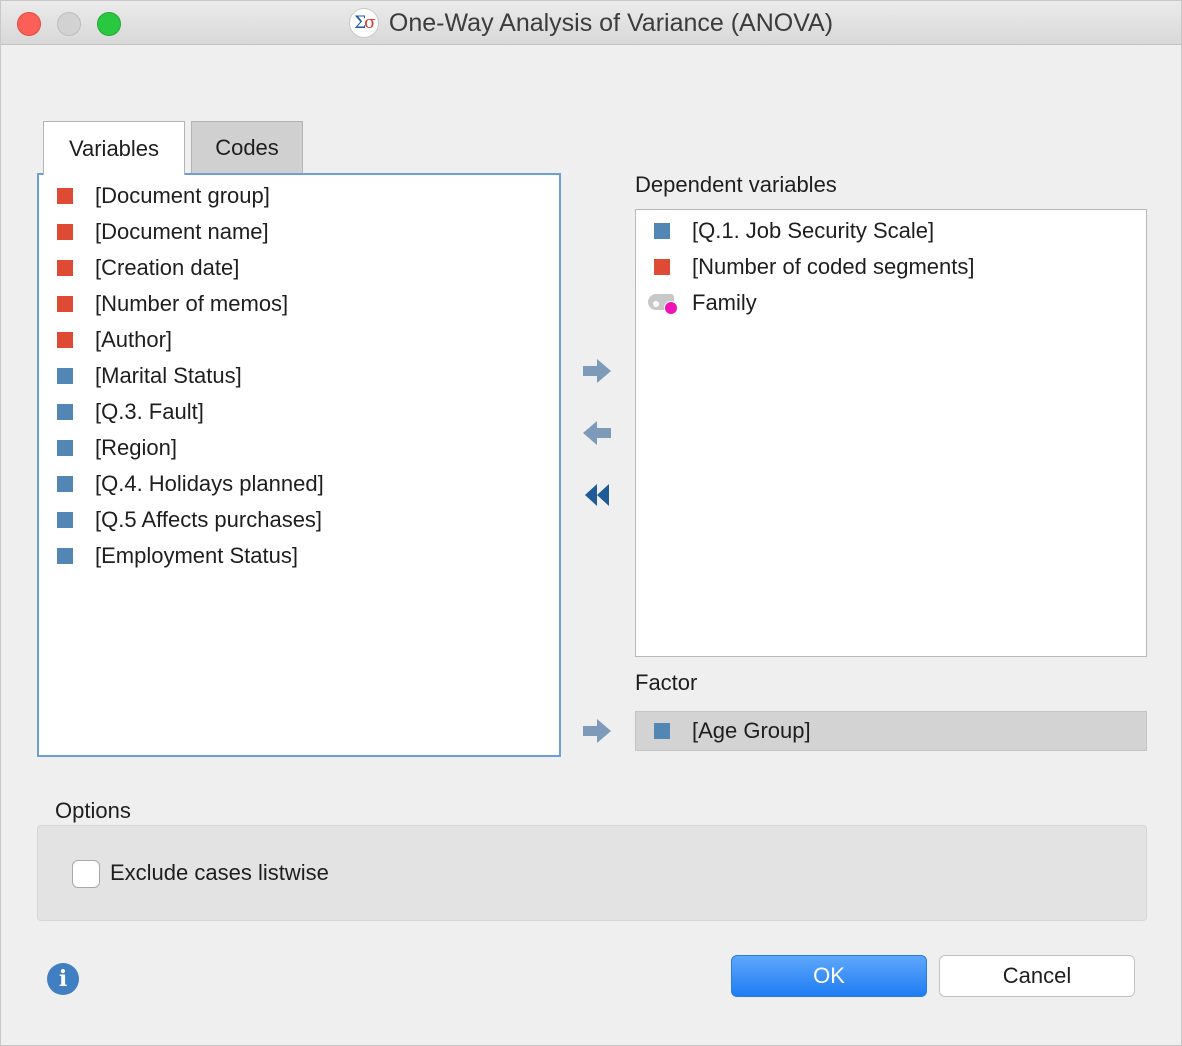 This screenshot has width=1182, height=1046. What do you see at coordinates (813, 230) in the screenshot?
I see `list-item-label: [Q.1. Job Security Scale]` at bounding box center [813, 230].